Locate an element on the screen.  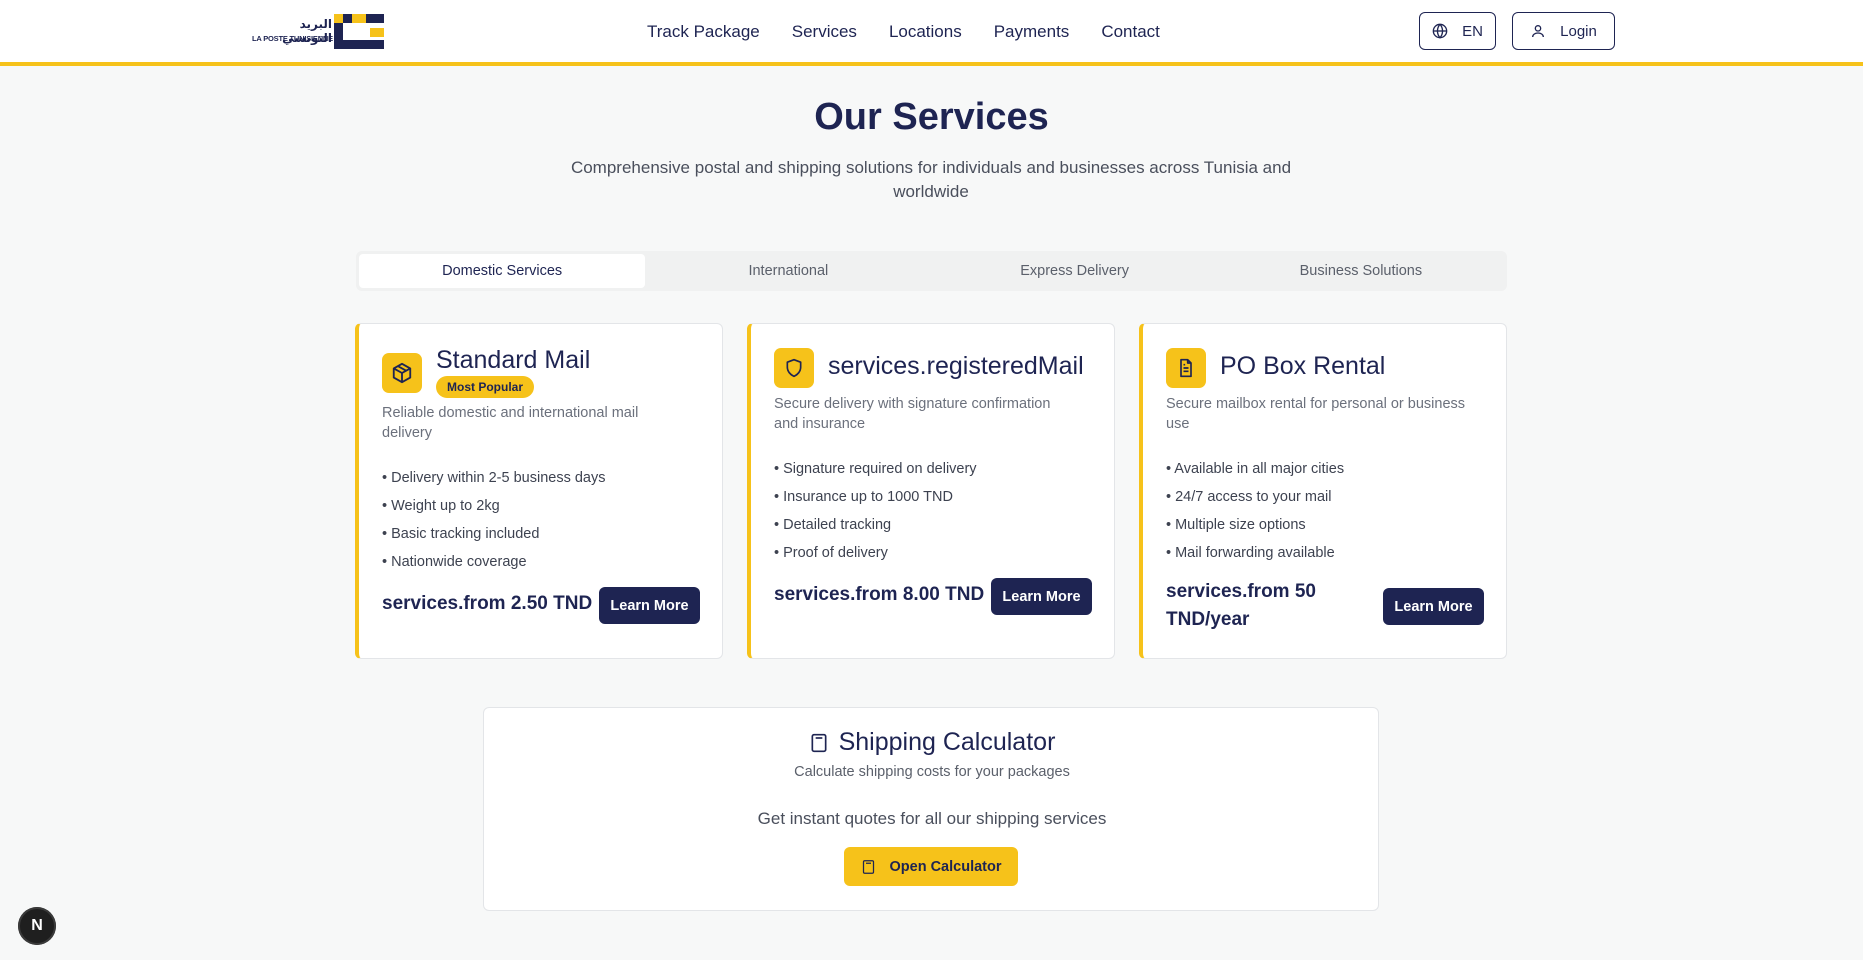
nav-locations: Locations is located at coordinates (925, 32).